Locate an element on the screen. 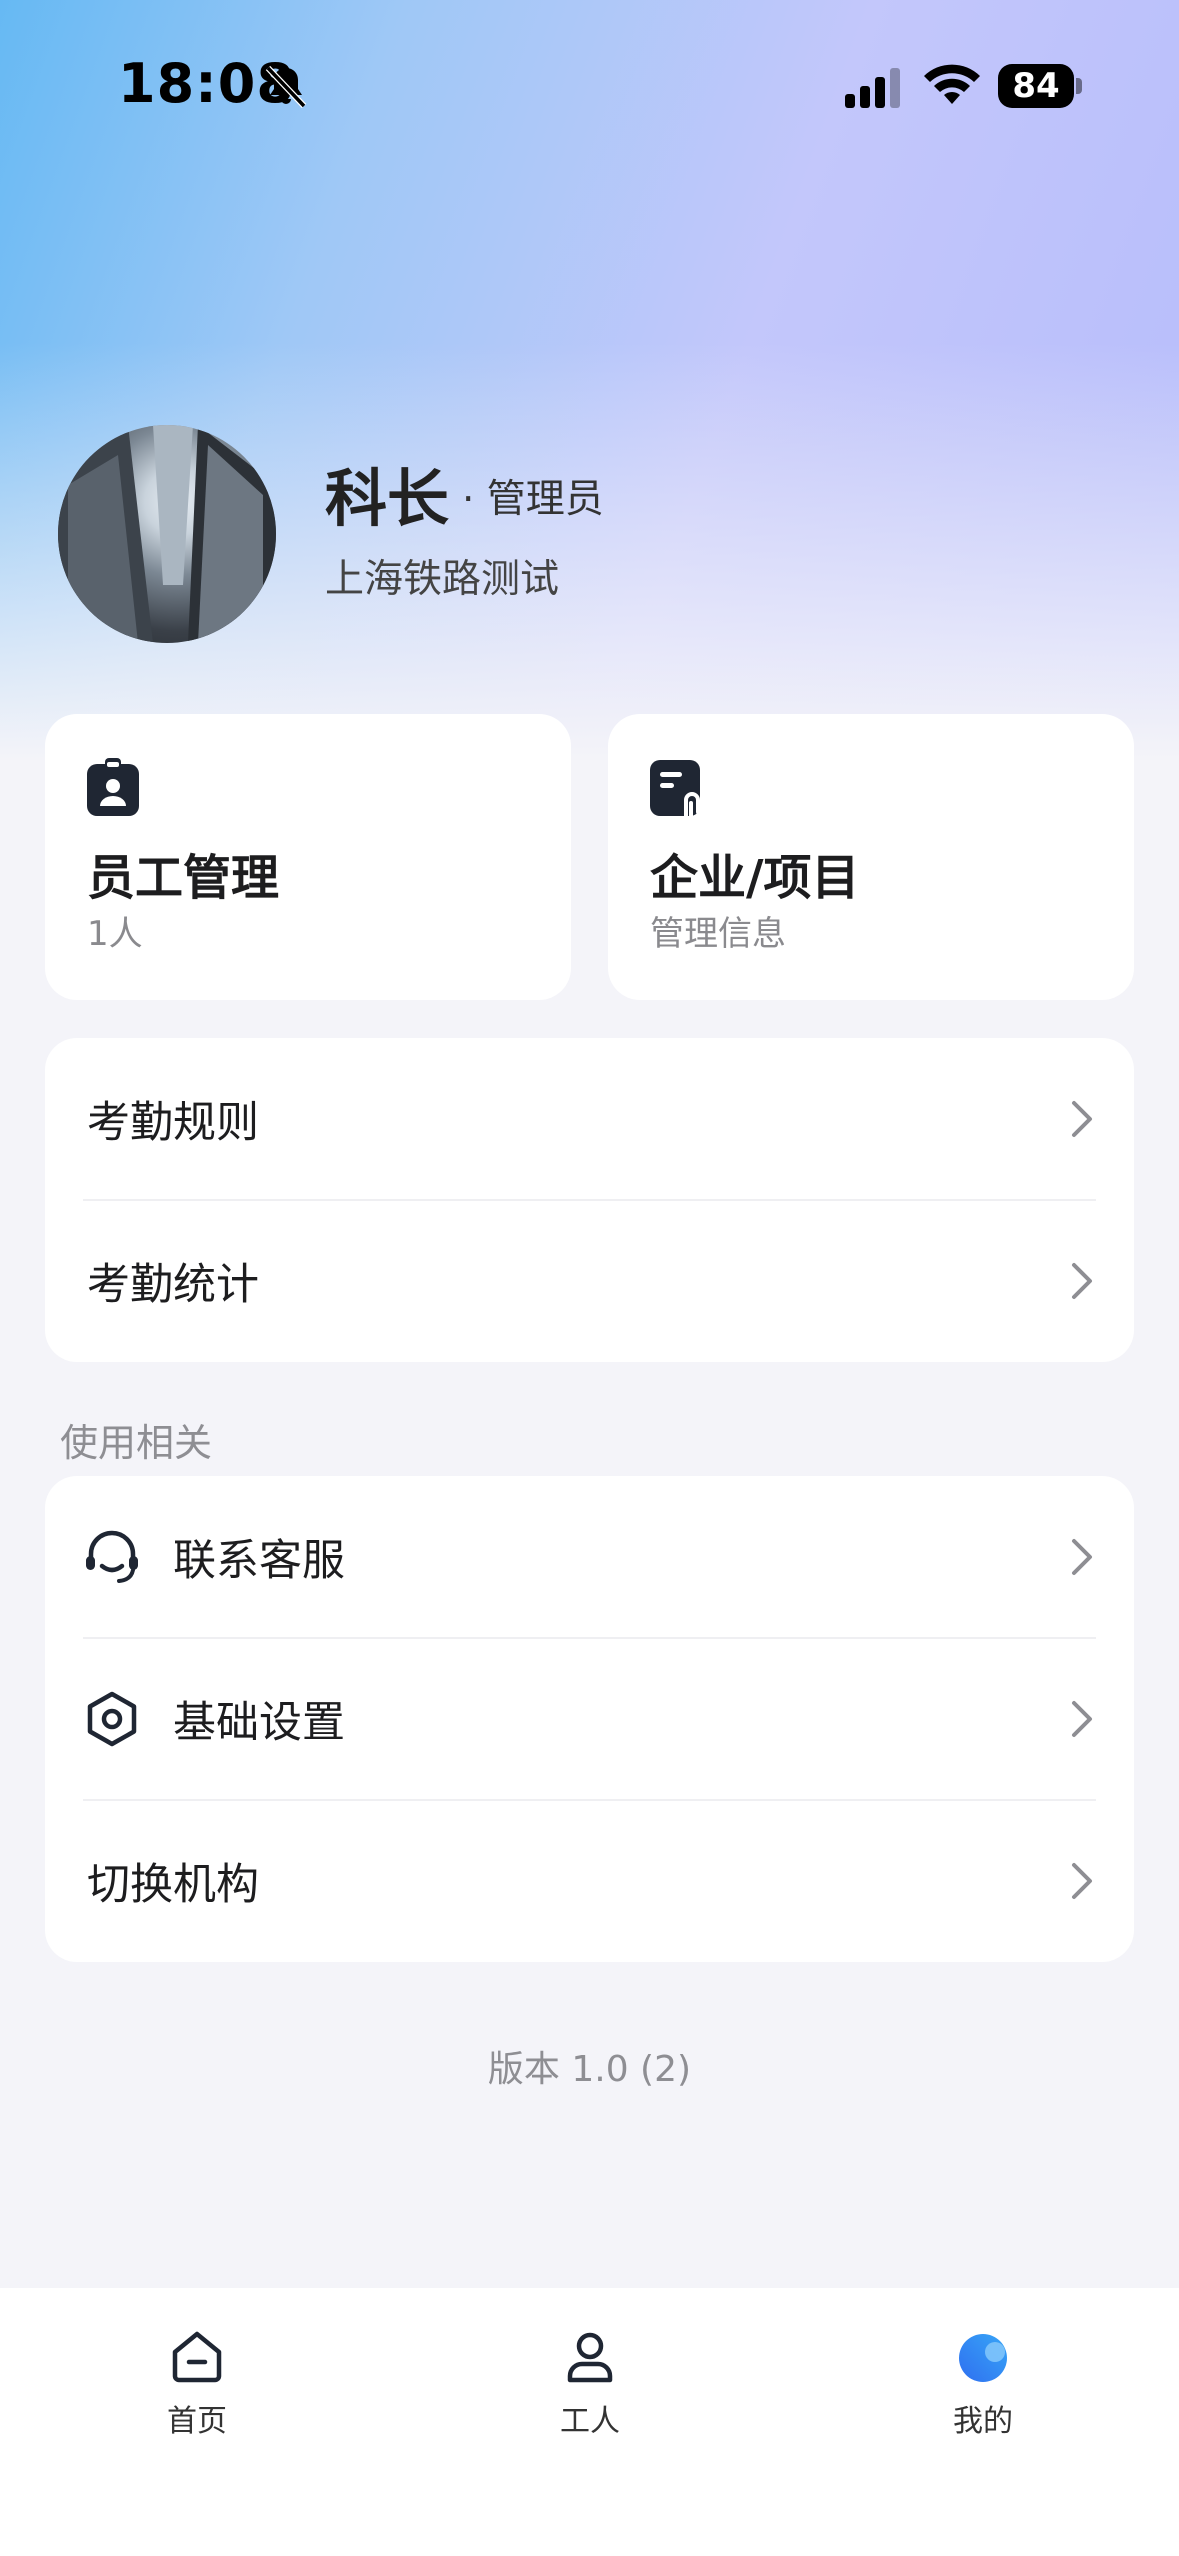  app-version: 版本 1.0 (2) is located at coordinates (589, 2069).